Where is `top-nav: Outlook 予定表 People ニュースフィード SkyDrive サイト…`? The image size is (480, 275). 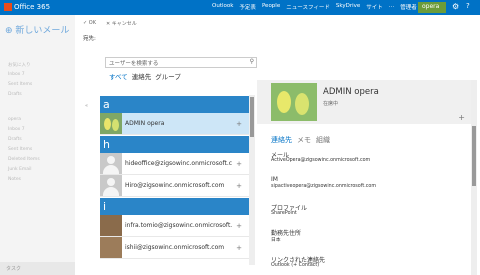 top-nav: Outlook 予定表 People ニュースフィード SkyDrive サイト… is located at coordinates (314, 7).